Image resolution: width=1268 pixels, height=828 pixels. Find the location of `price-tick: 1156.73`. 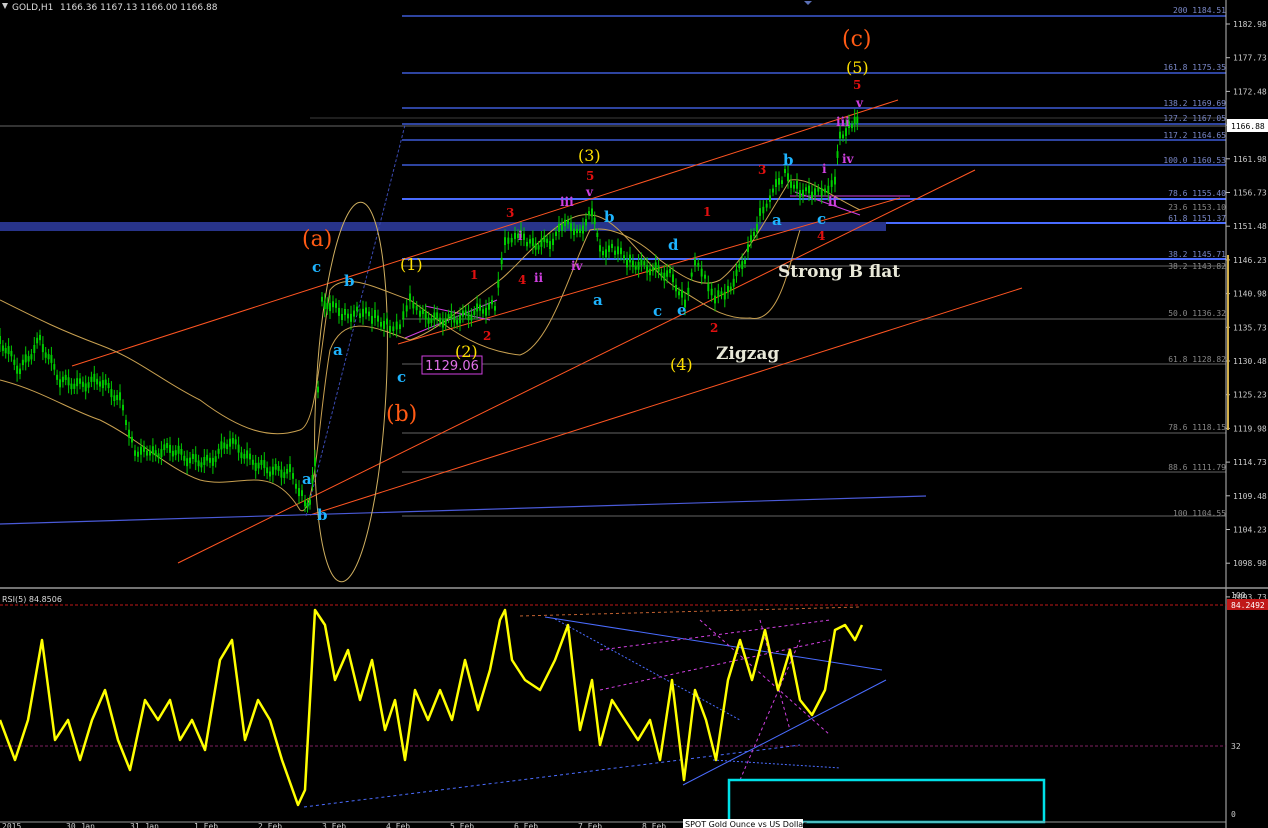

price-tick: 1156.73 is located at coordinates (1250, 193).